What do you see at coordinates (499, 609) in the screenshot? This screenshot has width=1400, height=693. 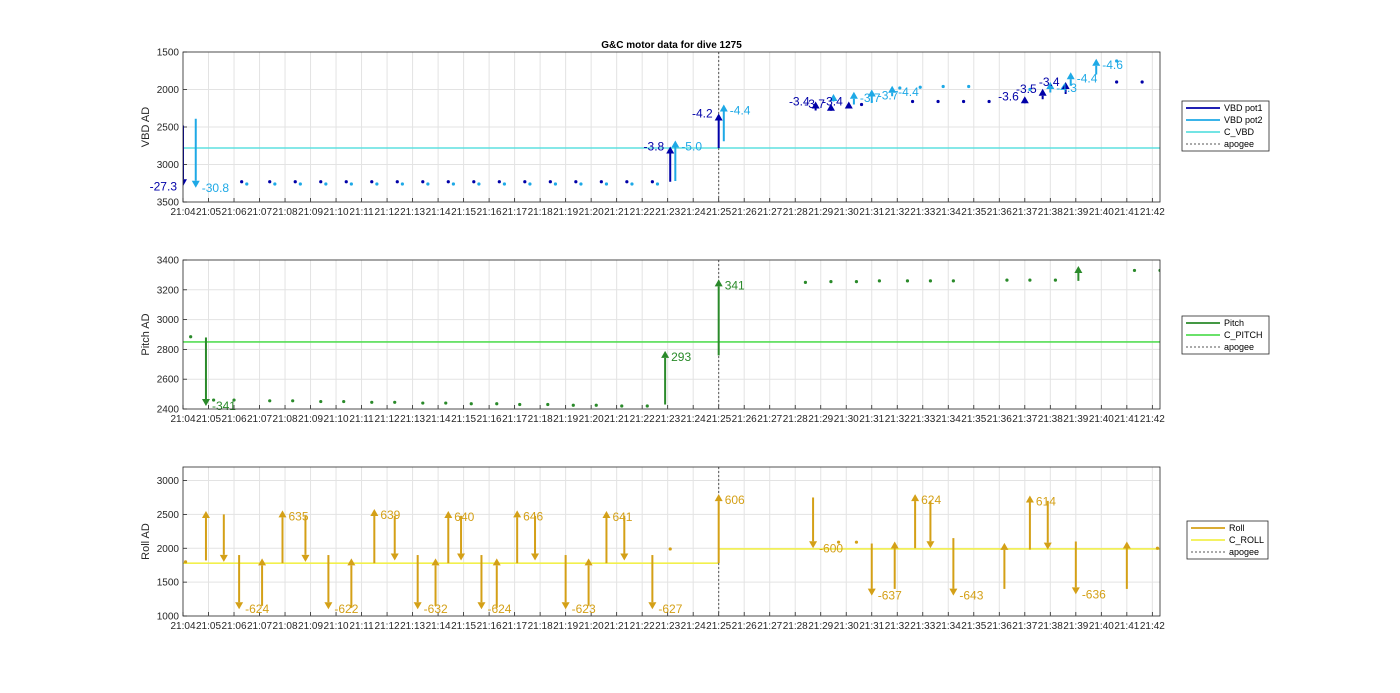 I see `arrow-label: -624` at bounding box center [499, 609].